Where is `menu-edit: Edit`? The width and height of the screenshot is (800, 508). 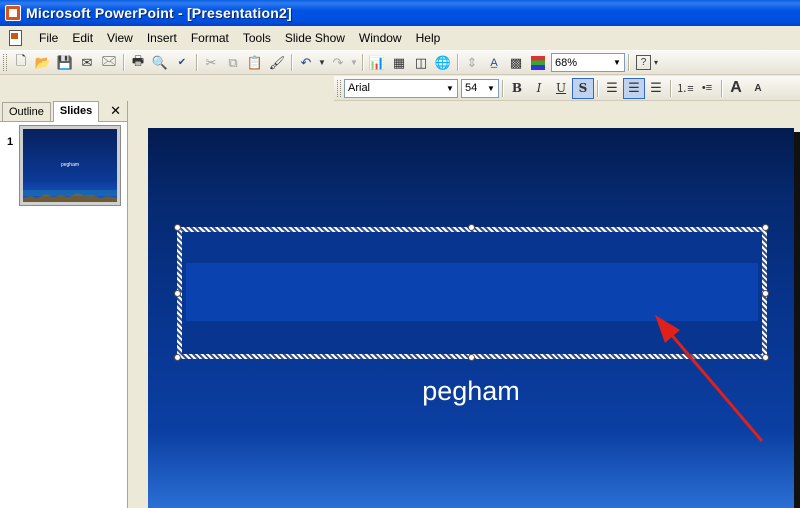 menu-edit: Edit is located at coordinates (82, 38).